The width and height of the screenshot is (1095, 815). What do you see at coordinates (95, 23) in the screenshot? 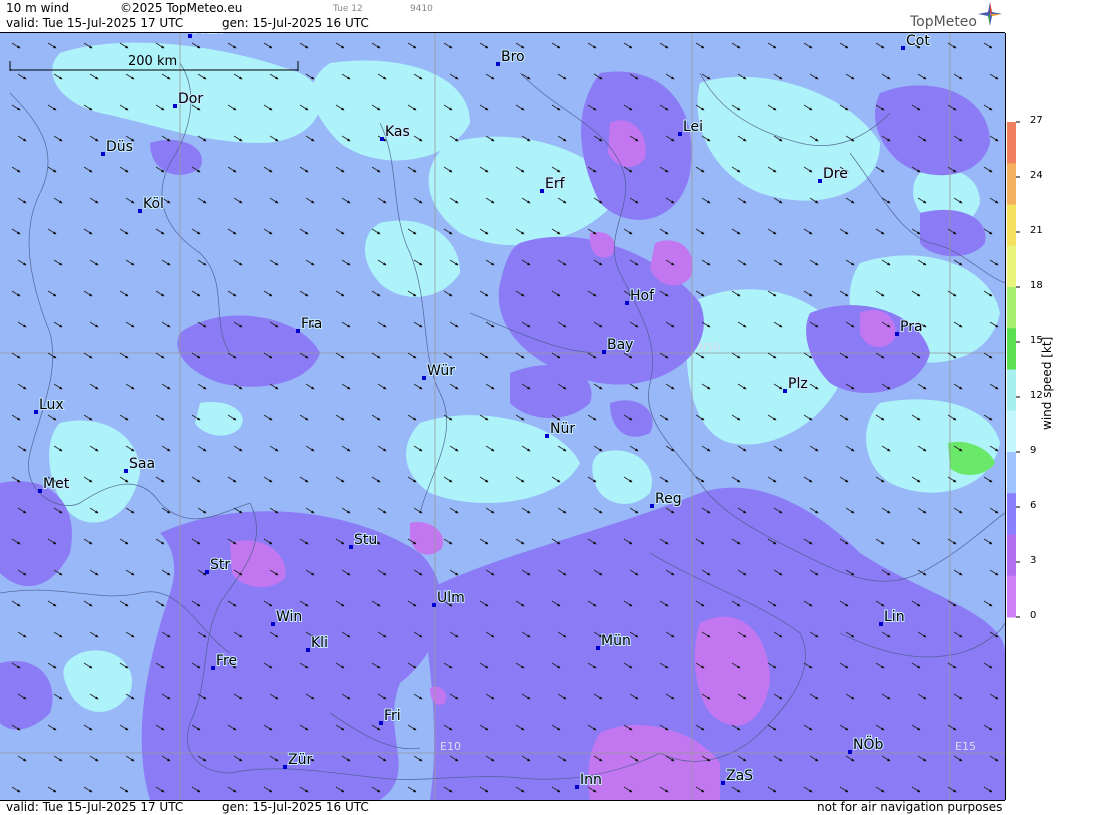
I see `valid-time-header: valid: Tue 15-Jul-2025 17 UTC` at bounding box center [95, 23].